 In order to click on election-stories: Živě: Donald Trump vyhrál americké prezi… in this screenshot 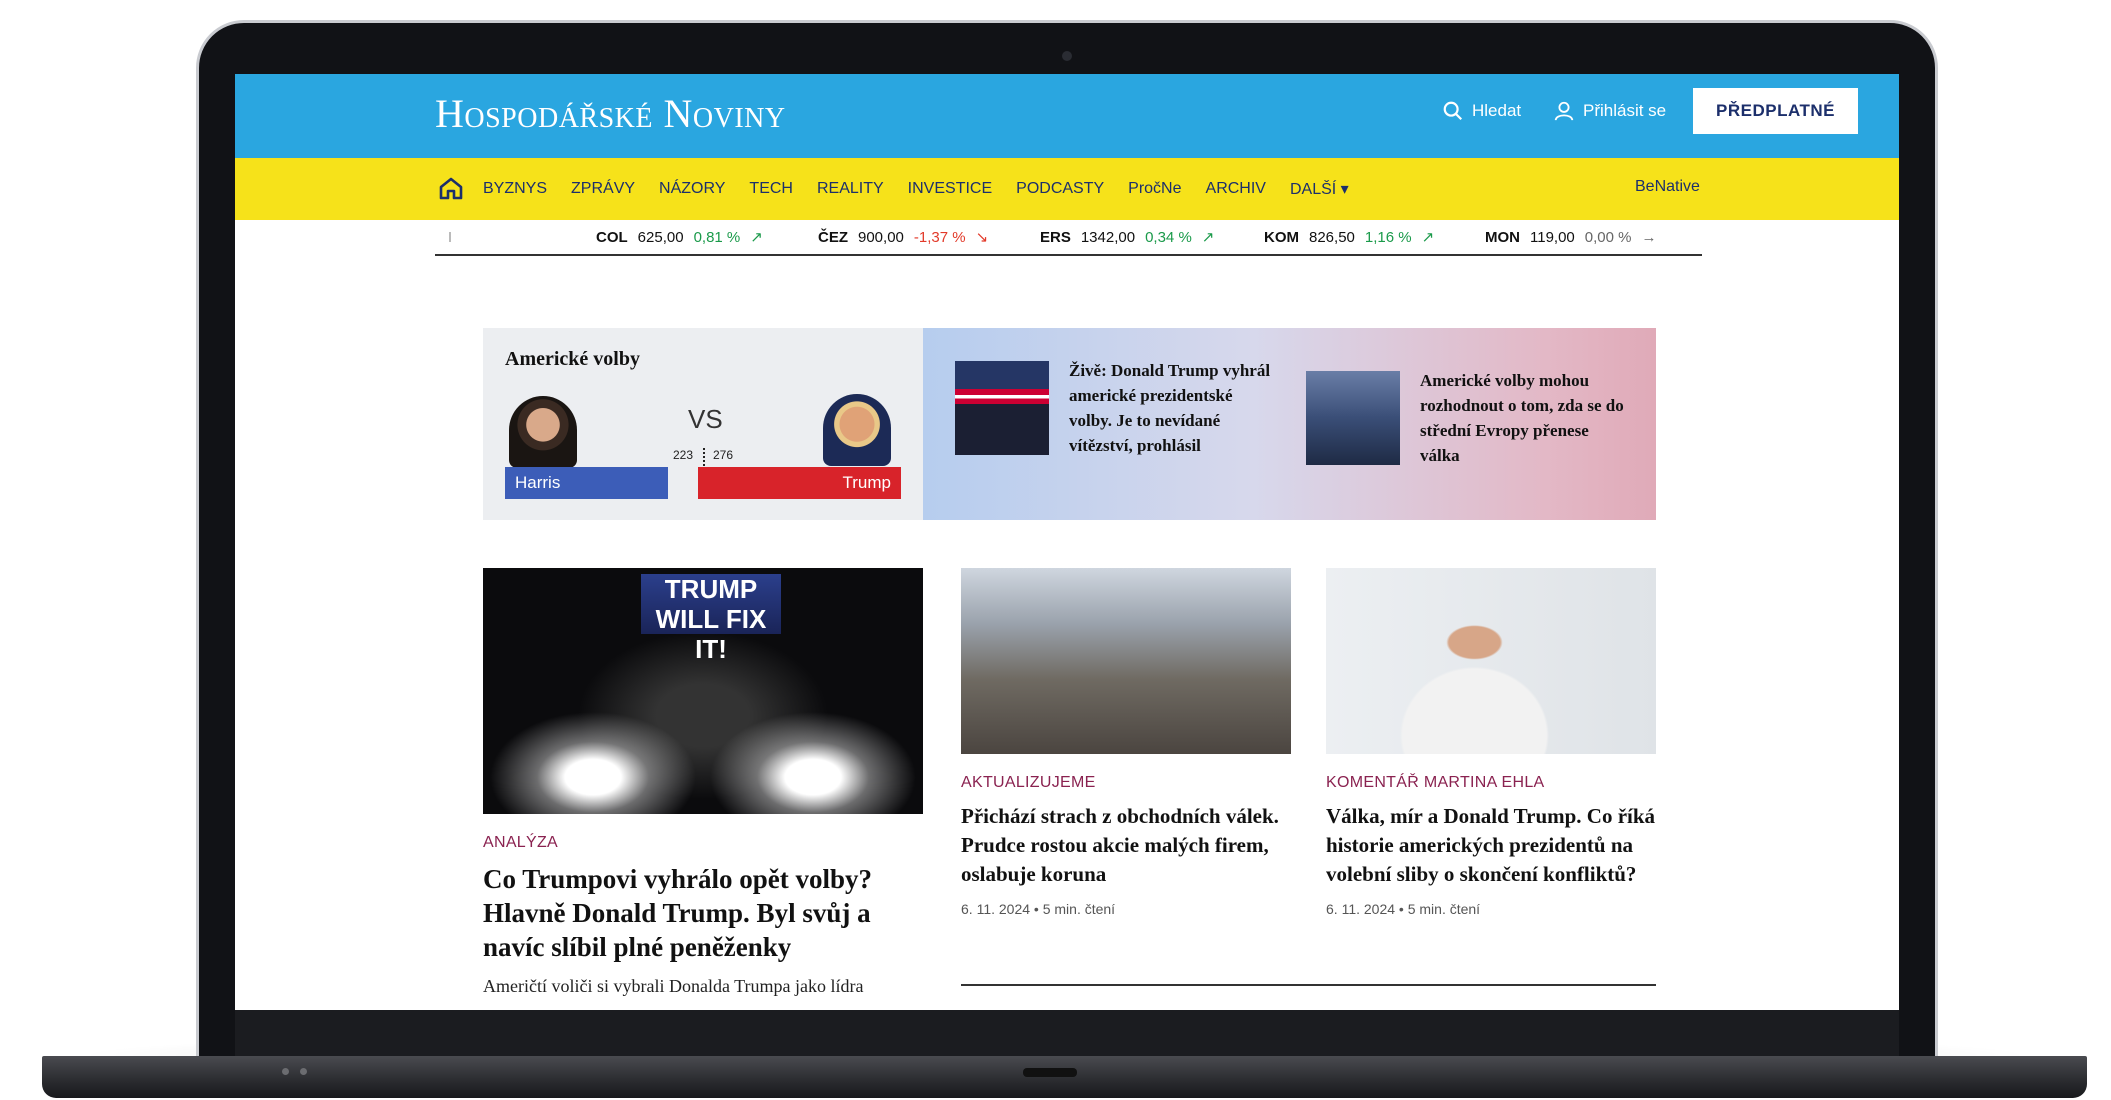, I will do `click(1289, 424)`.